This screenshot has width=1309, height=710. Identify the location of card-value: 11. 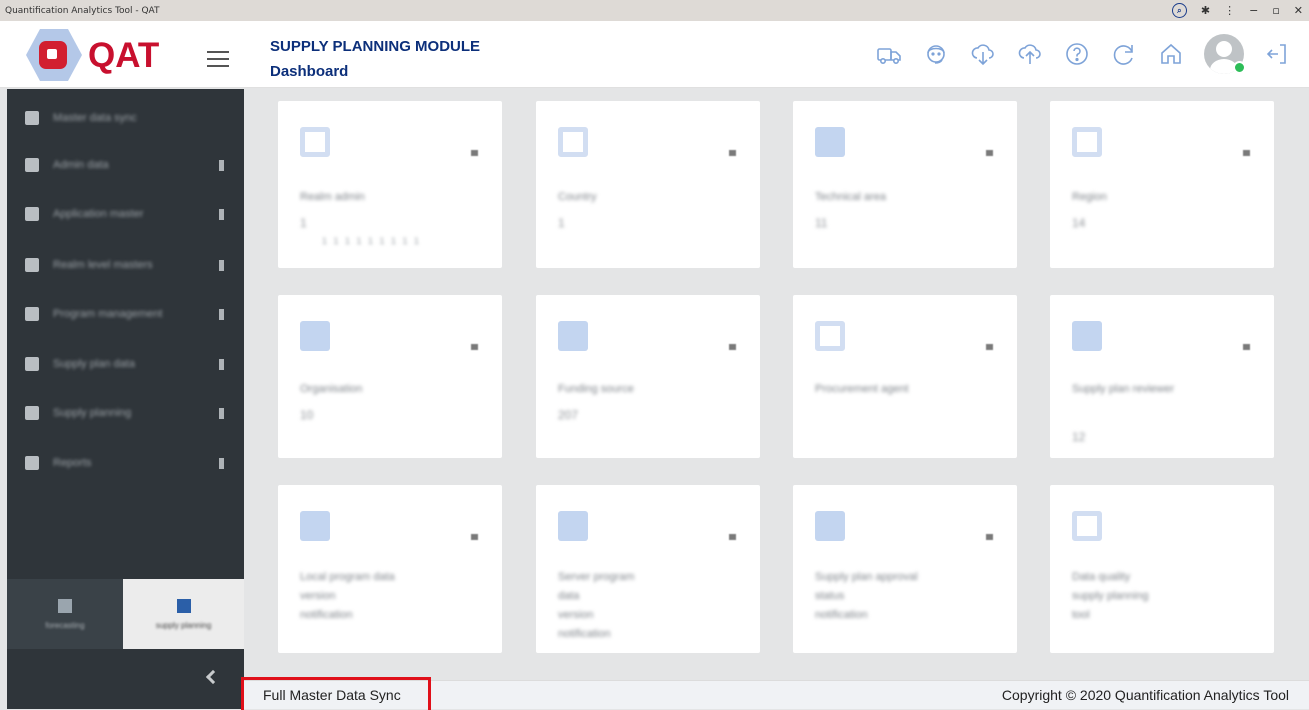
(821, 223).